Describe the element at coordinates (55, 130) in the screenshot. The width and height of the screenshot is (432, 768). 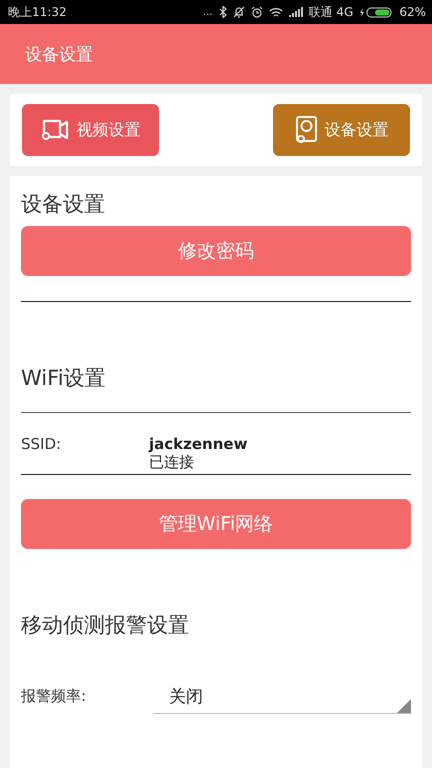
I see `video-camera-icon` at that location.